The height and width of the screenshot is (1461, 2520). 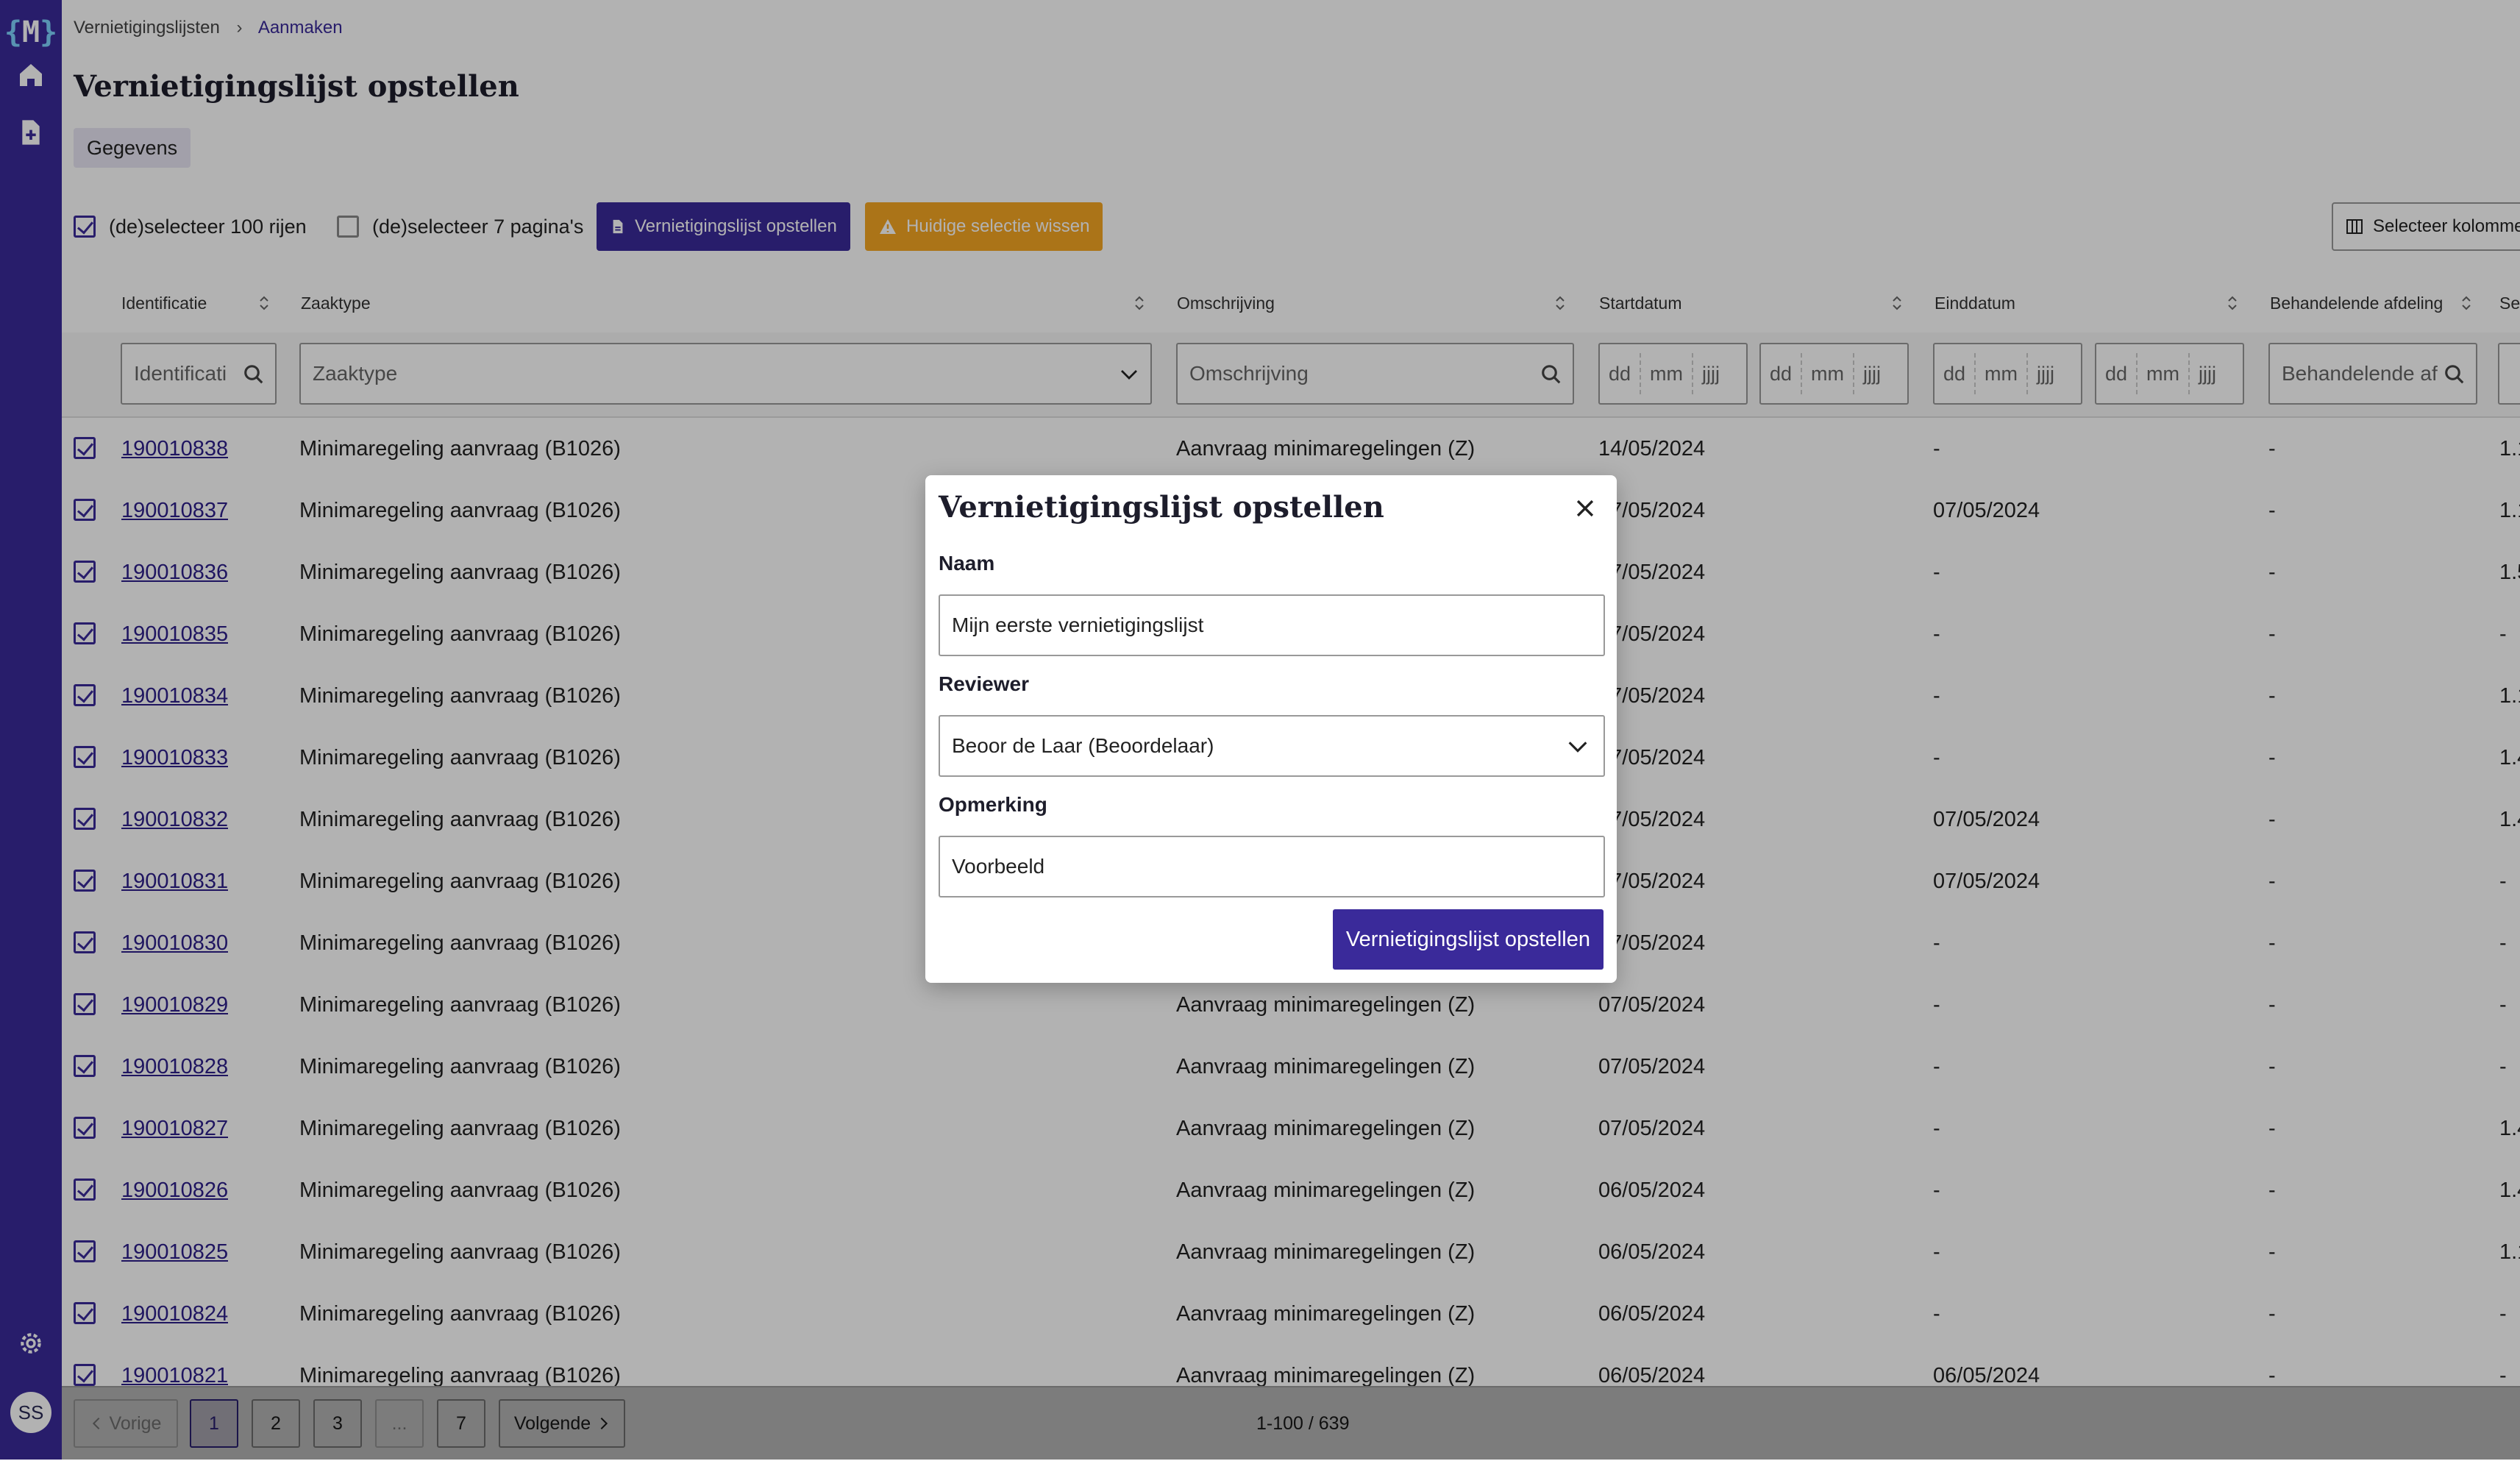 I want to click on chevron-down-icon, so click(x=1578, y=748).